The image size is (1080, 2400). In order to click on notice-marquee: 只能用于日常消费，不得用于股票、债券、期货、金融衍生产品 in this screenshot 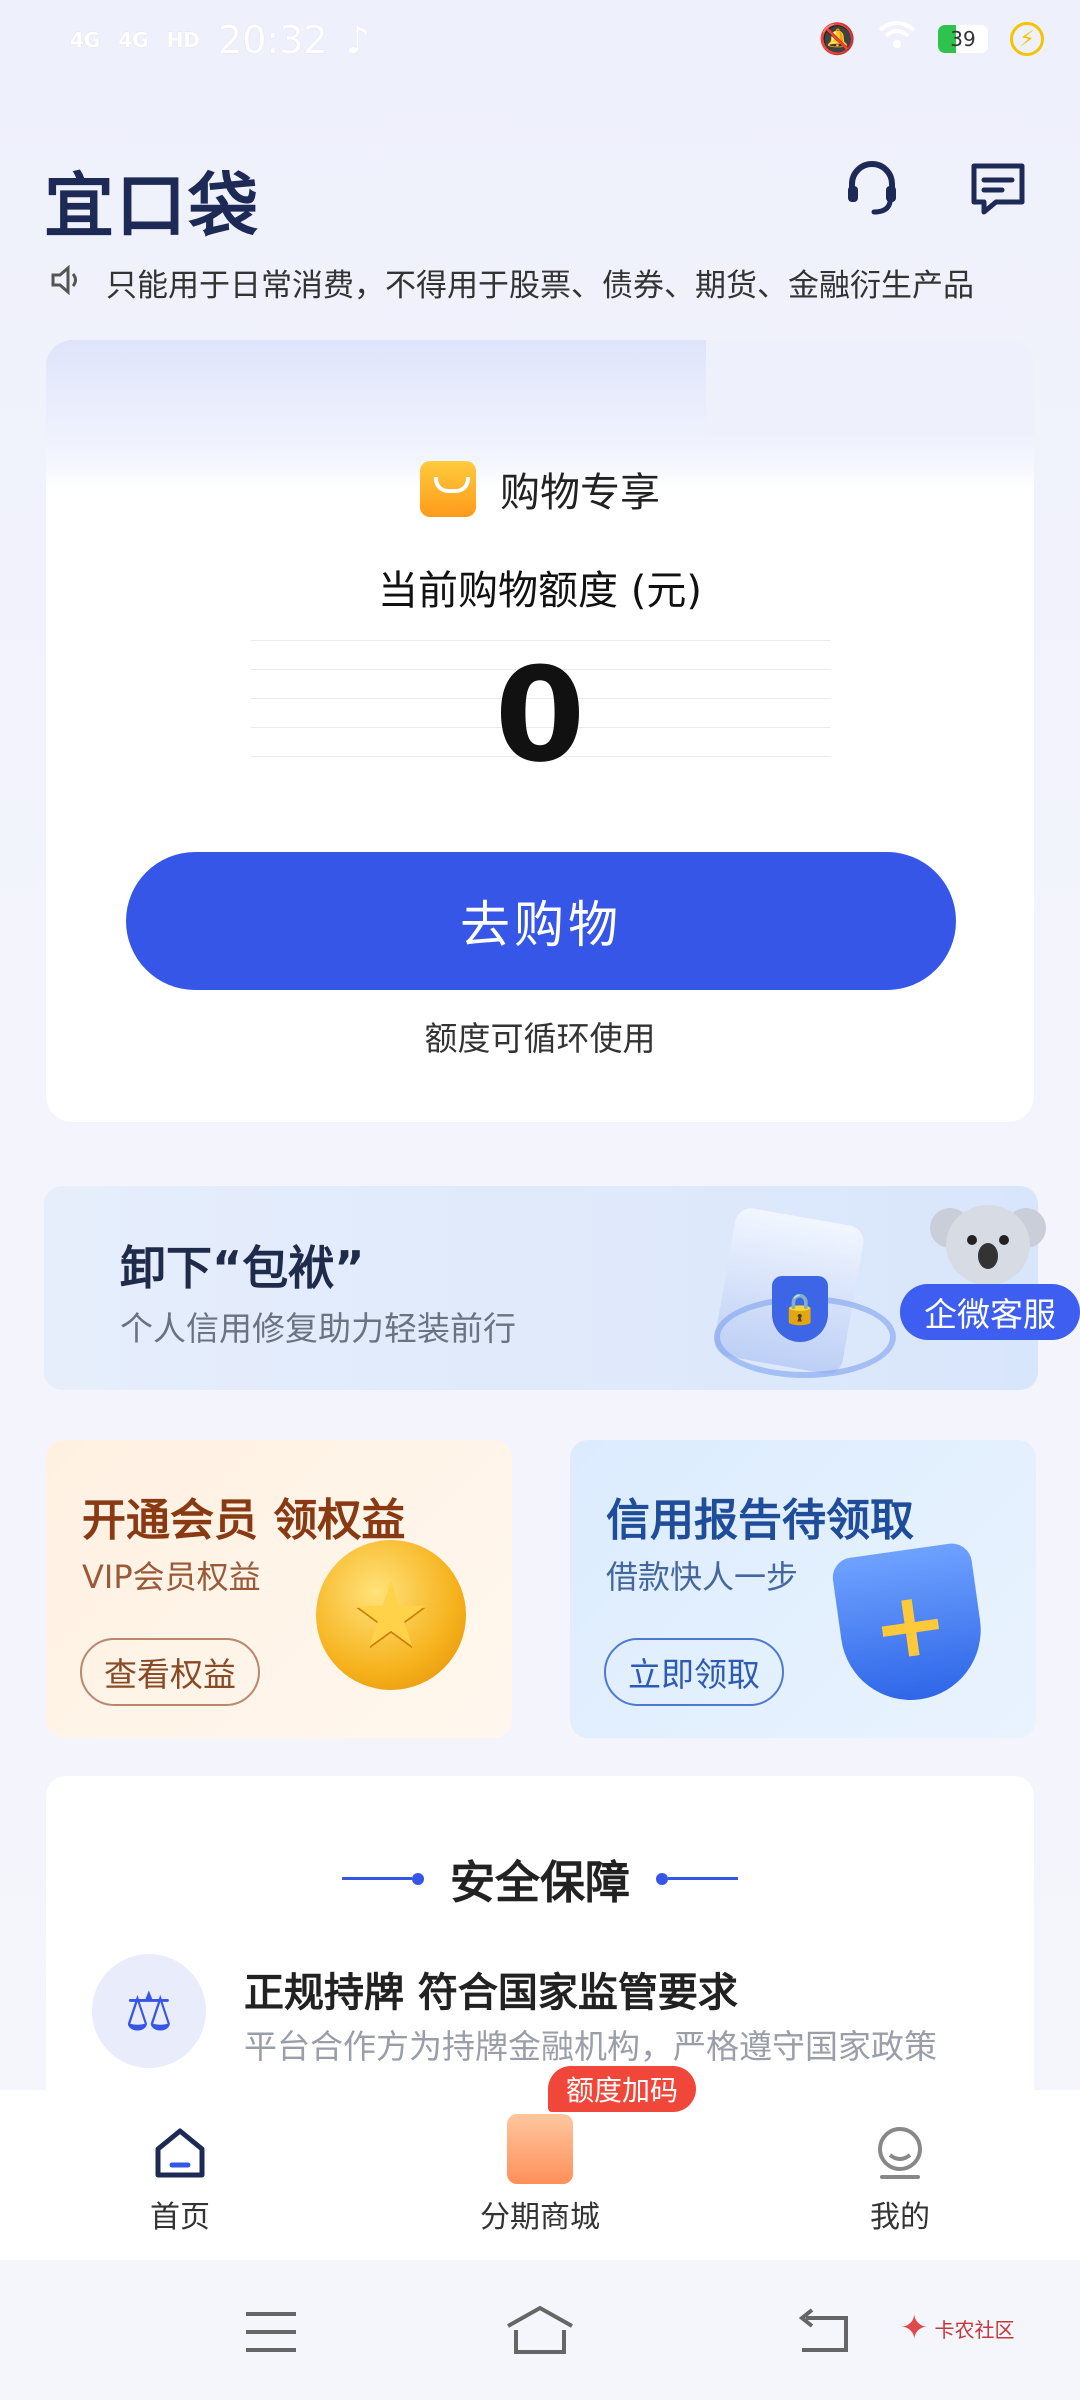, I will do `click(545, 282)`.